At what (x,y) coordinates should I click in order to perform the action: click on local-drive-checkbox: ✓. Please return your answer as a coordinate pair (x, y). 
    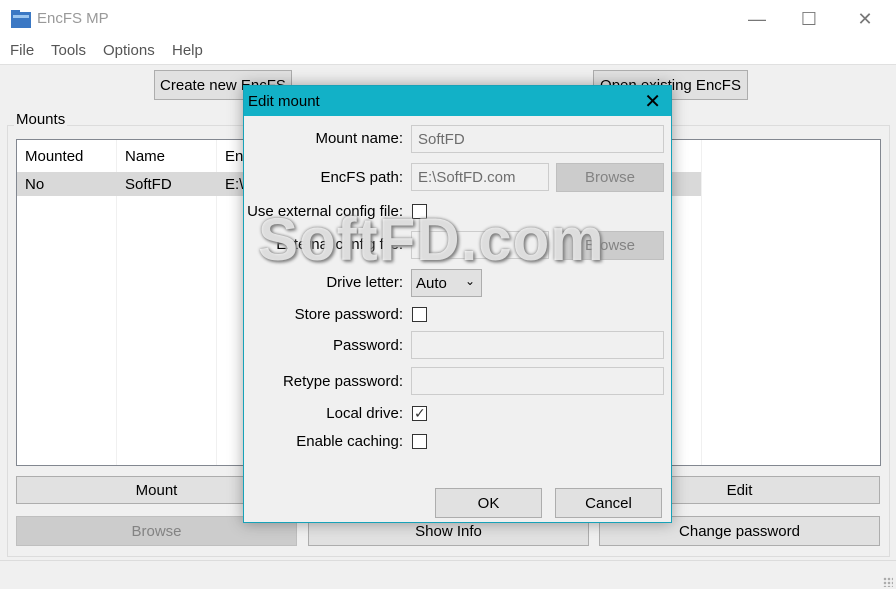
    Looking at the image, I should click on (419, 413).